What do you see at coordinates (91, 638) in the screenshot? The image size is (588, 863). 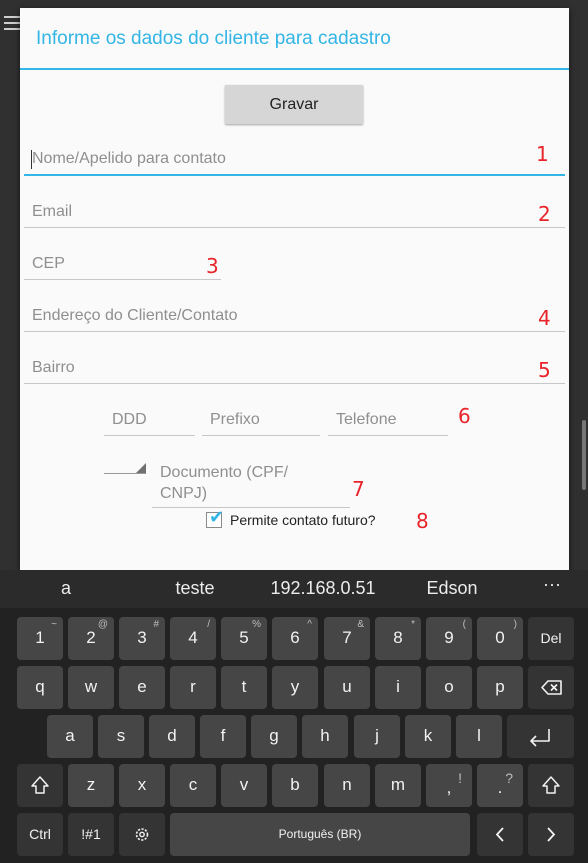 I see `key-2: @2` at bounding box center [91, 638].